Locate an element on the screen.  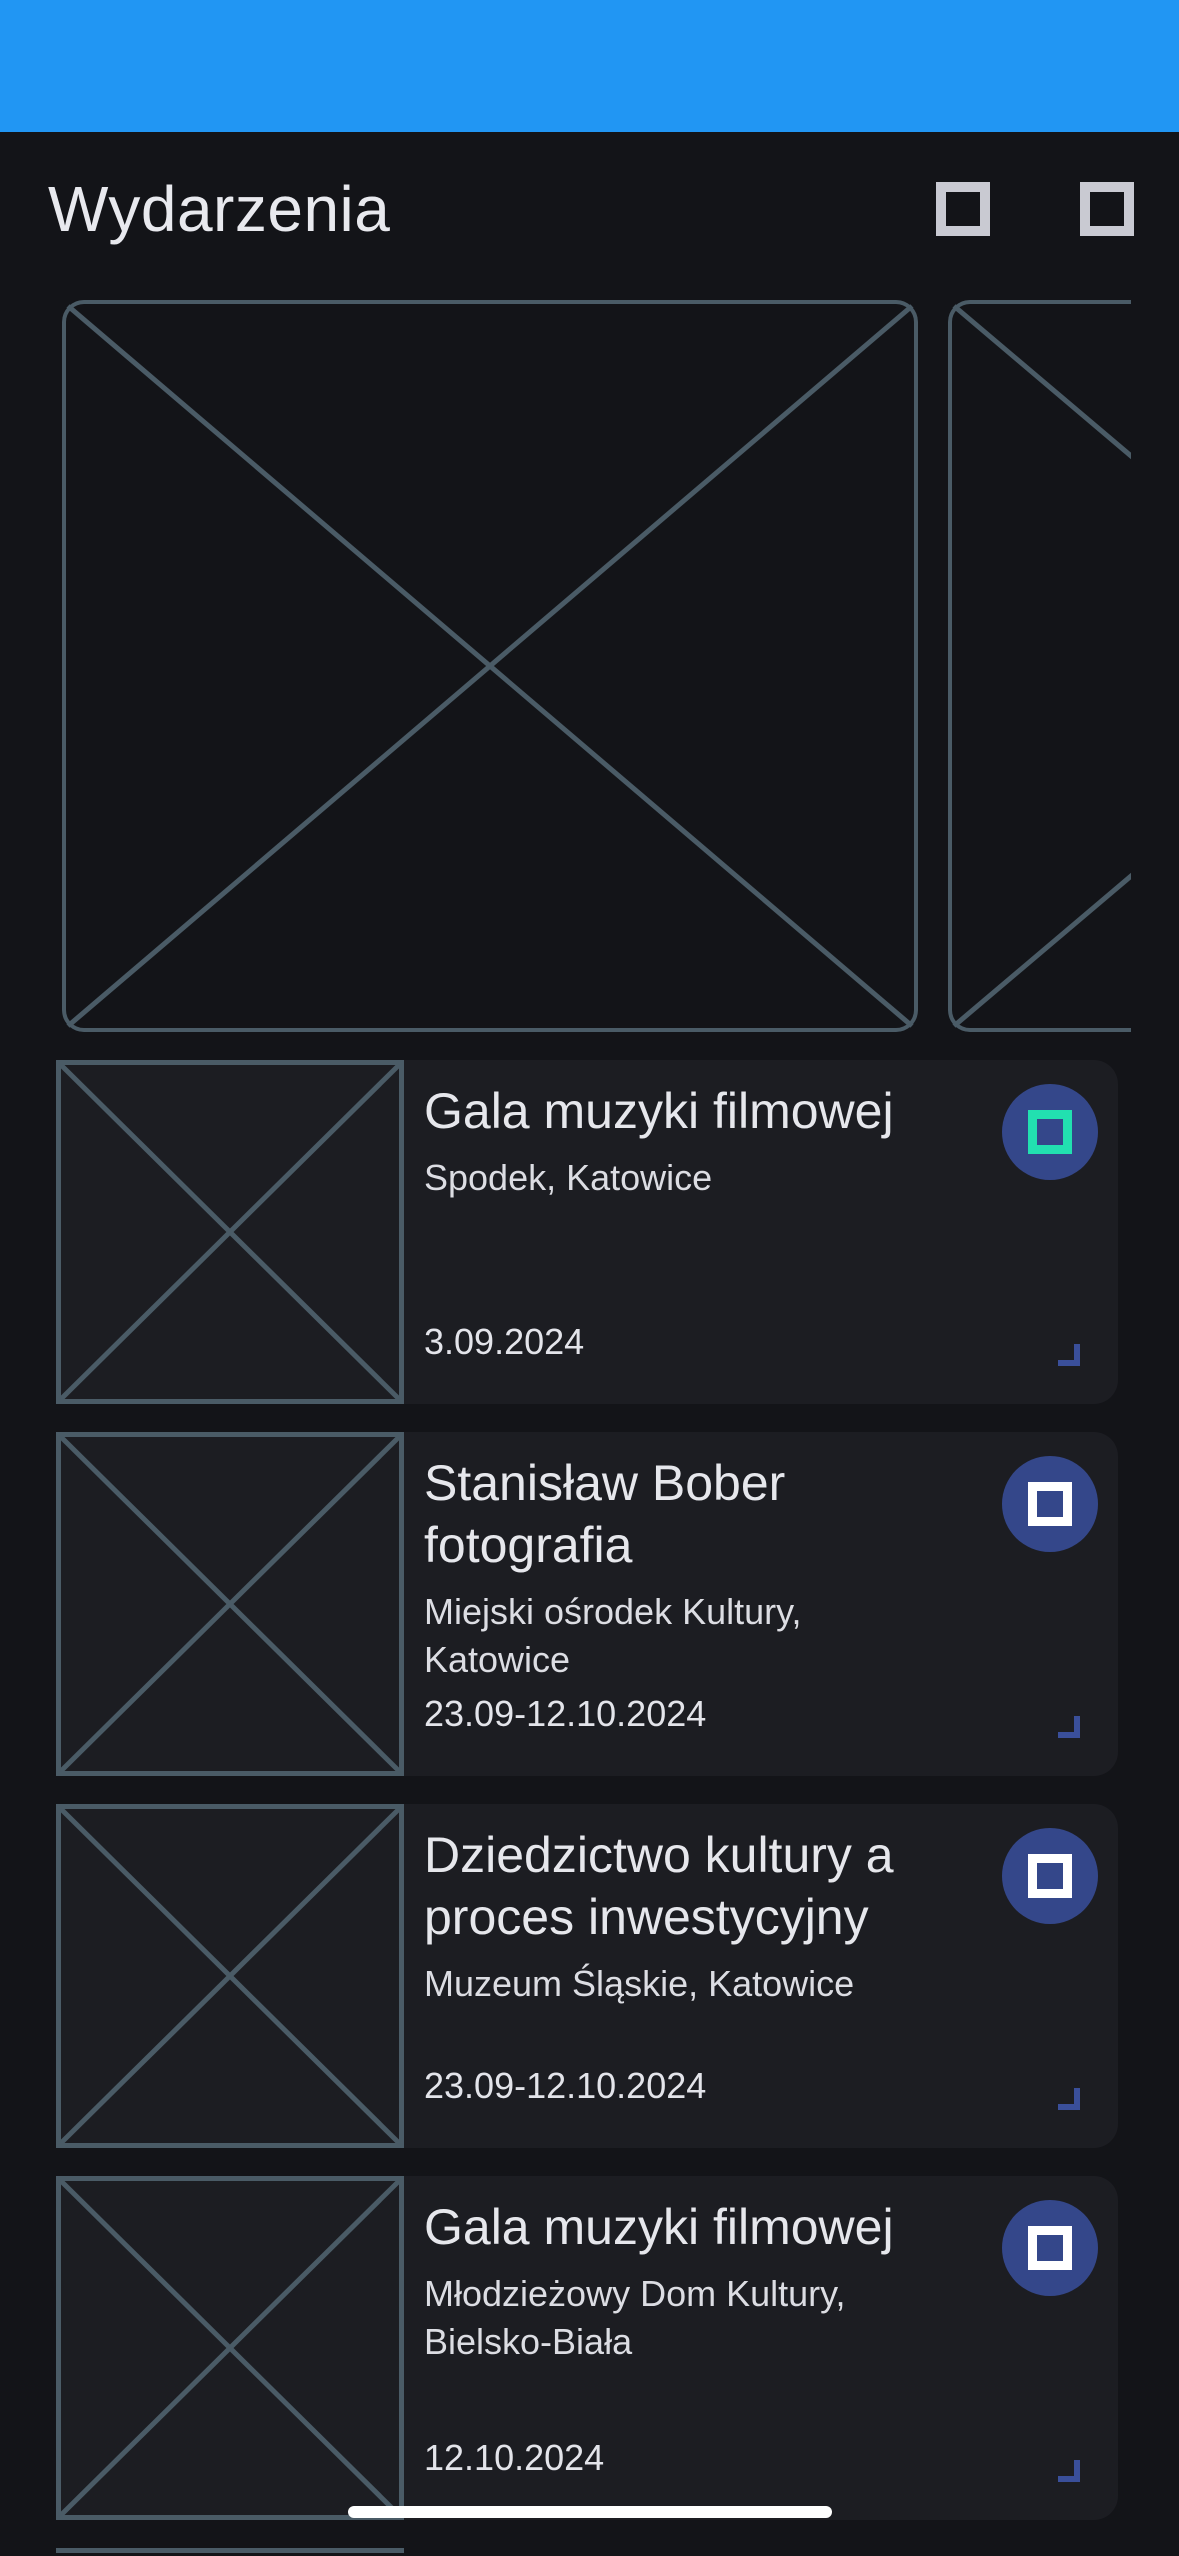
event-venue: Miejski ośrodek Kultury, Katowice is located at coordinates (613, 1635).